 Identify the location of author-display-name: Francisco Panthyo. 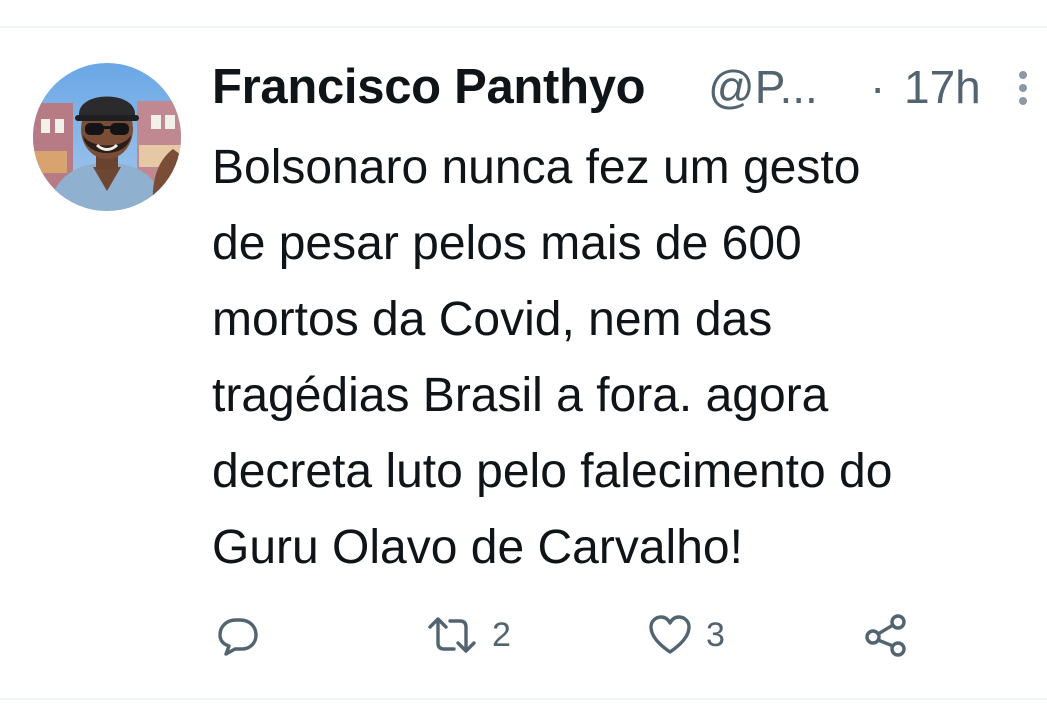
(429, 87).